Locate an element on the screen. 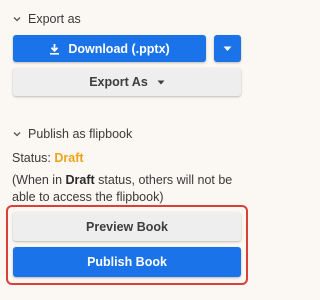 The image size is (320, 300). export-section-header: Export as is located at coordinates (46, 19).